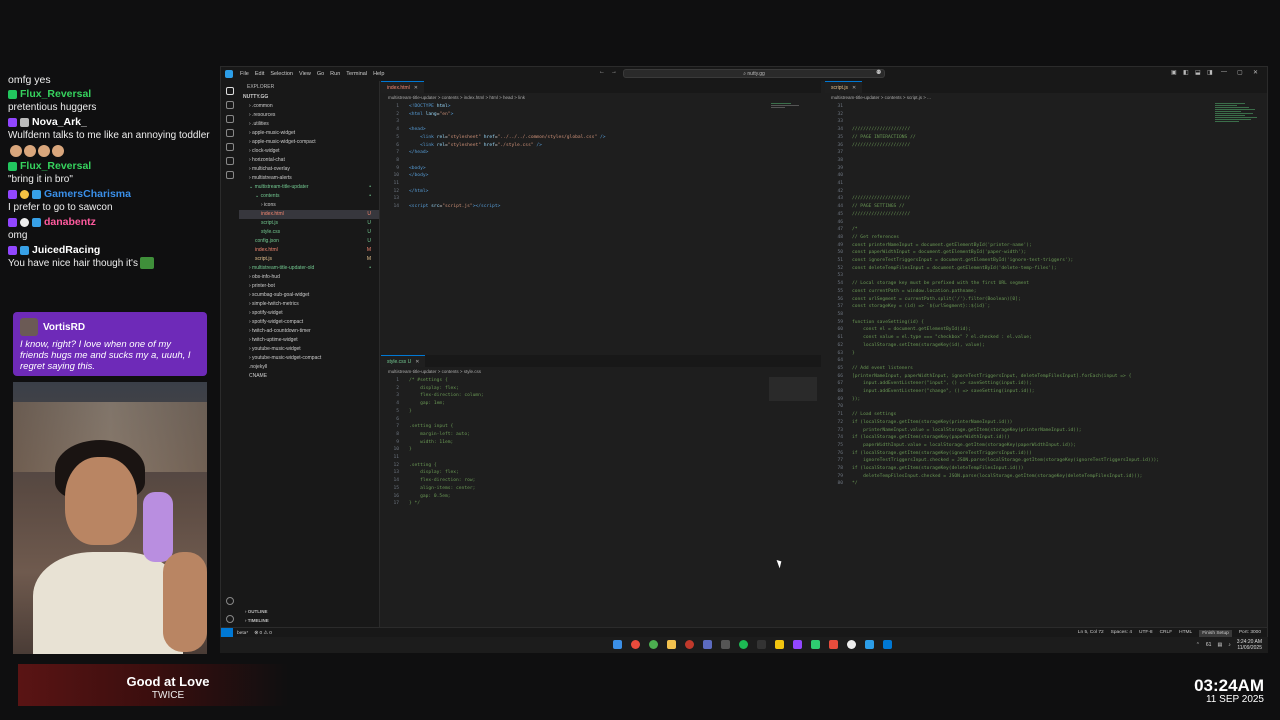 Image resolution: width=1280 pixels, height=720 pixels. What do you see at coordinates (309, 259) in the screenshot?
I see `file-tree-item: script.js M` at bounding box center [309, 259].